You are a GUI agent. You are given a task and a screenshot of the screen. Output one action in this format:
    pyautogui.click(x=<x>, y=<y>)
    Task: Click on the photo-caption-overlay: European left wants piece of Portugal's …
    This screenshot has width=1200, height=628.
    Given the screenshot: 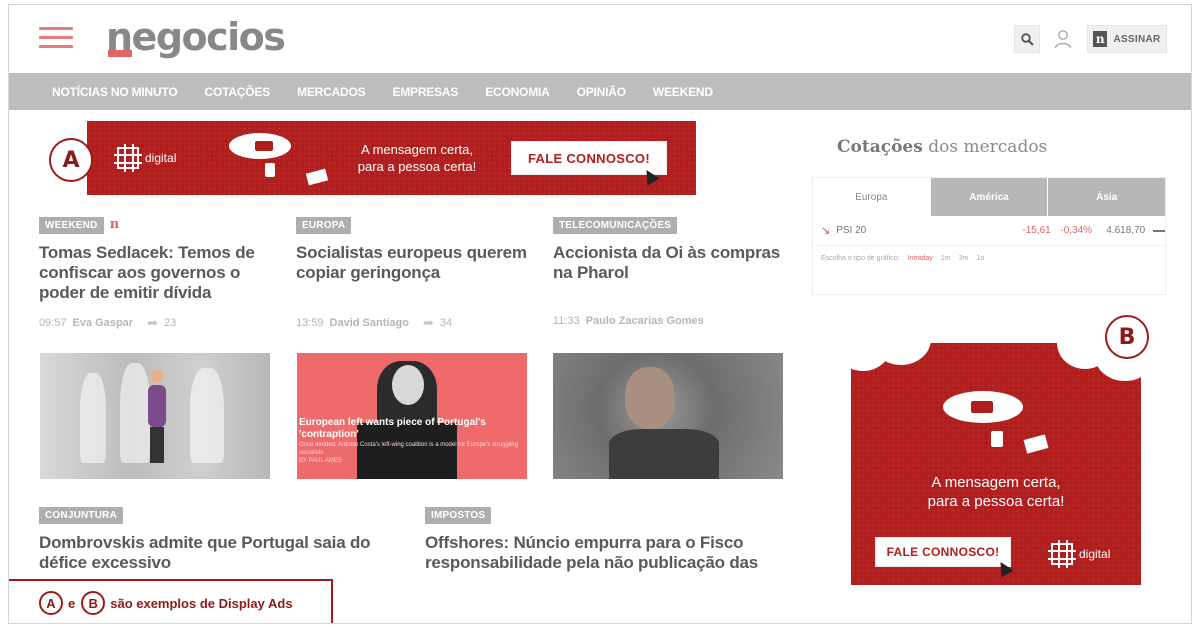 What is the action you would take?
    pyautogui.click(x=413, y=441)
    